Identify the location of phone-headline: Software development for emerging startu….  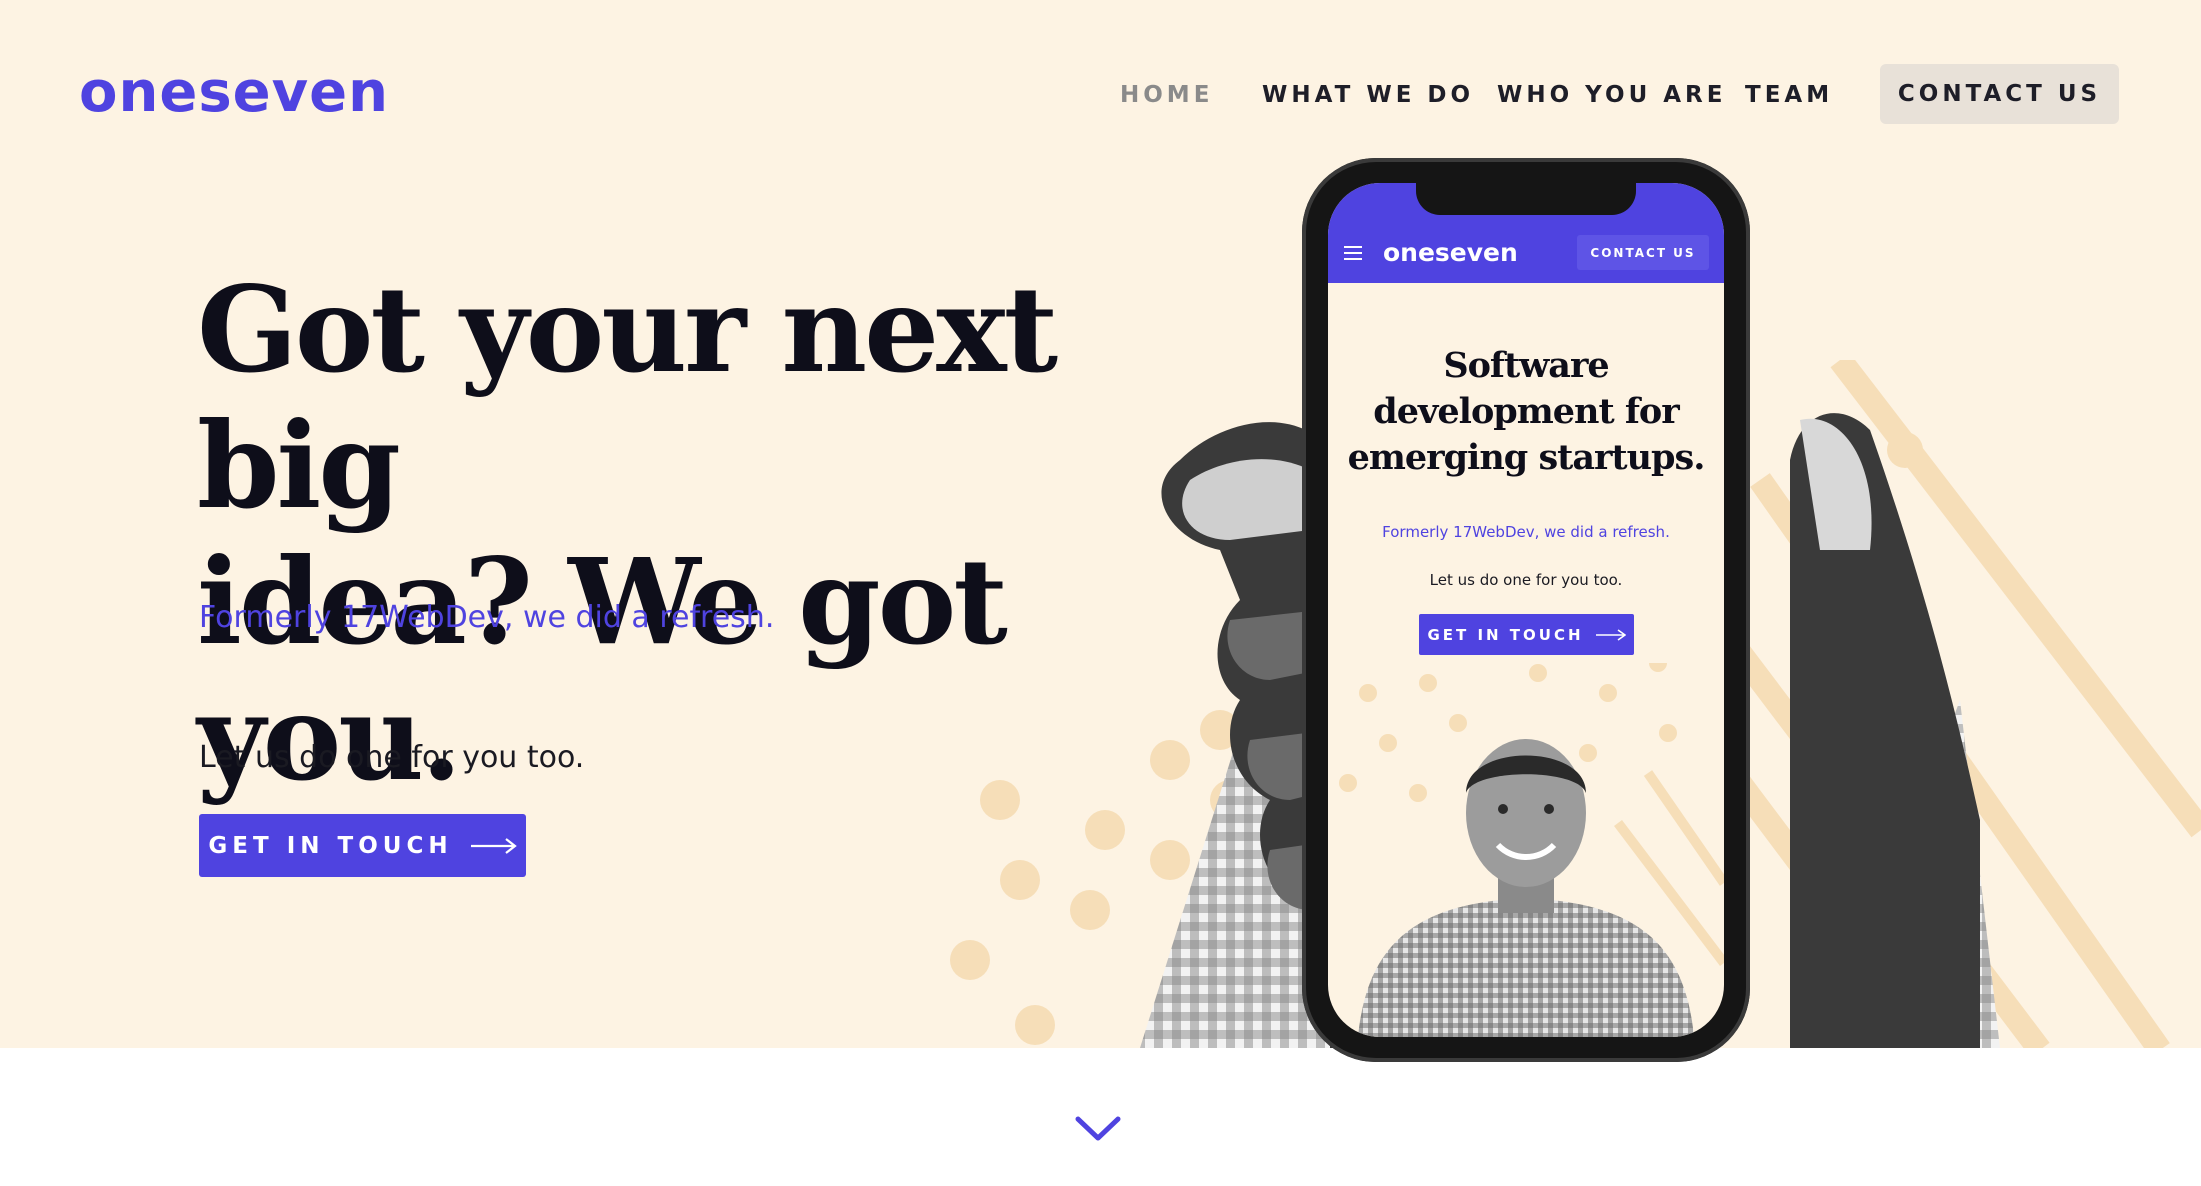
(1526, 412).